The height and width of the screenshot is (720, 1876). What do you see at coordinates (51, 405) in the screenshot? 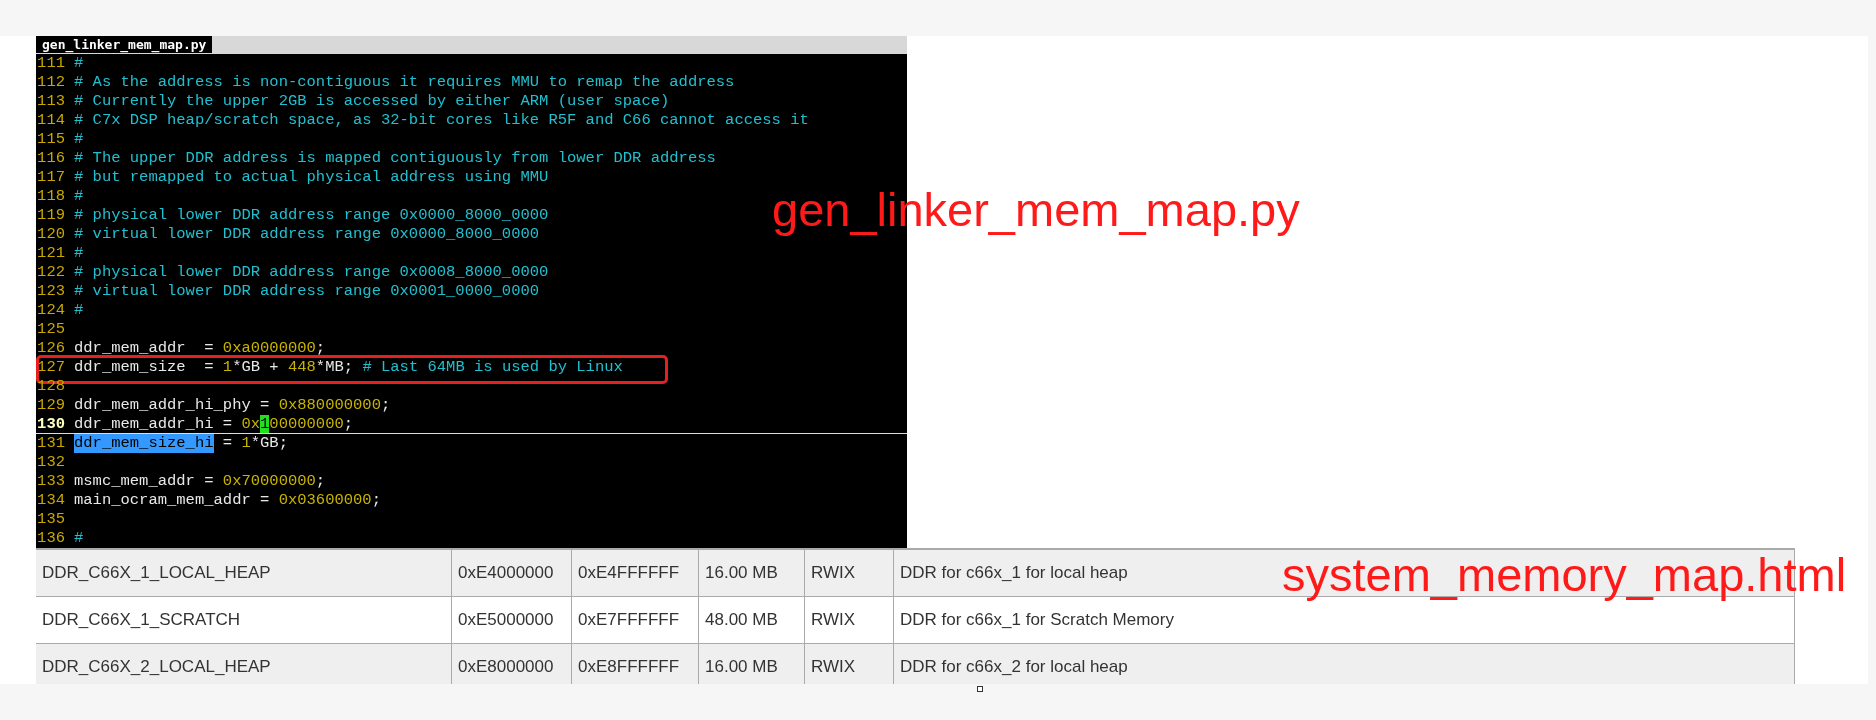
I see `line-number: 129` at bounding box center [51, 405].